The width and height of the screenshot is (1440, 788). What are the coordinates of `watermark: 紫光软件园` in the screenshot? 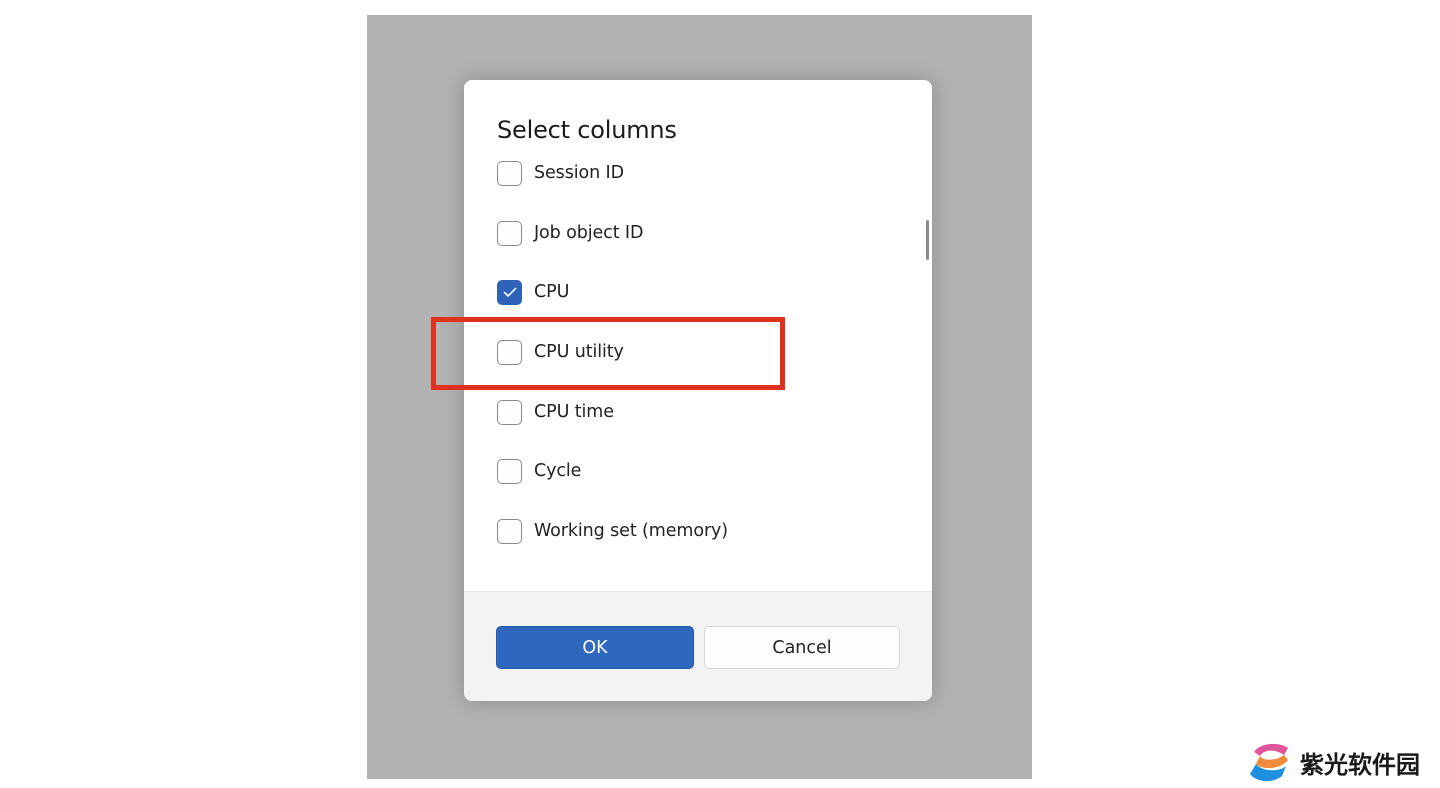 It's located at (1333, 762).